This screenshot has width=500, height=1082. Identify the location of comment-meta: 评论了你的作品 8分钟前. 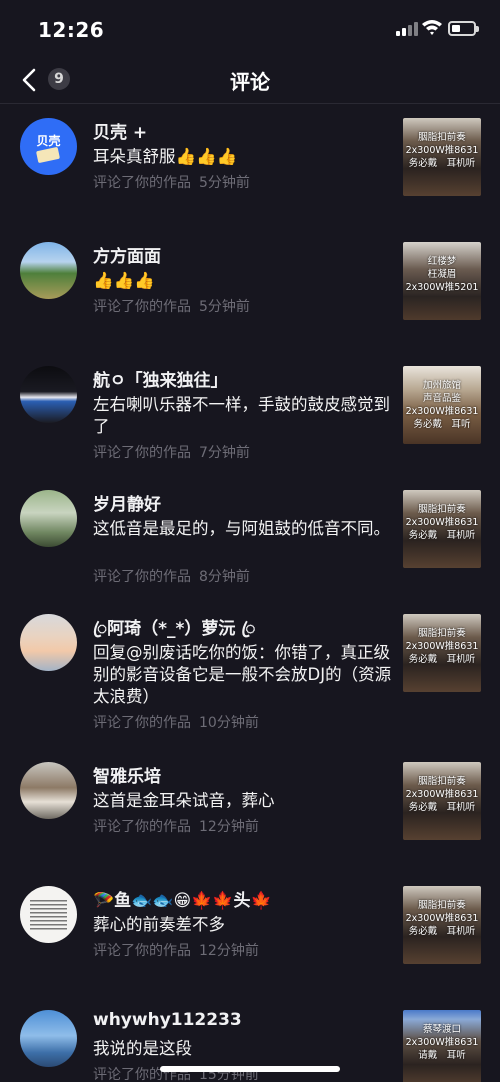
(171, 576).